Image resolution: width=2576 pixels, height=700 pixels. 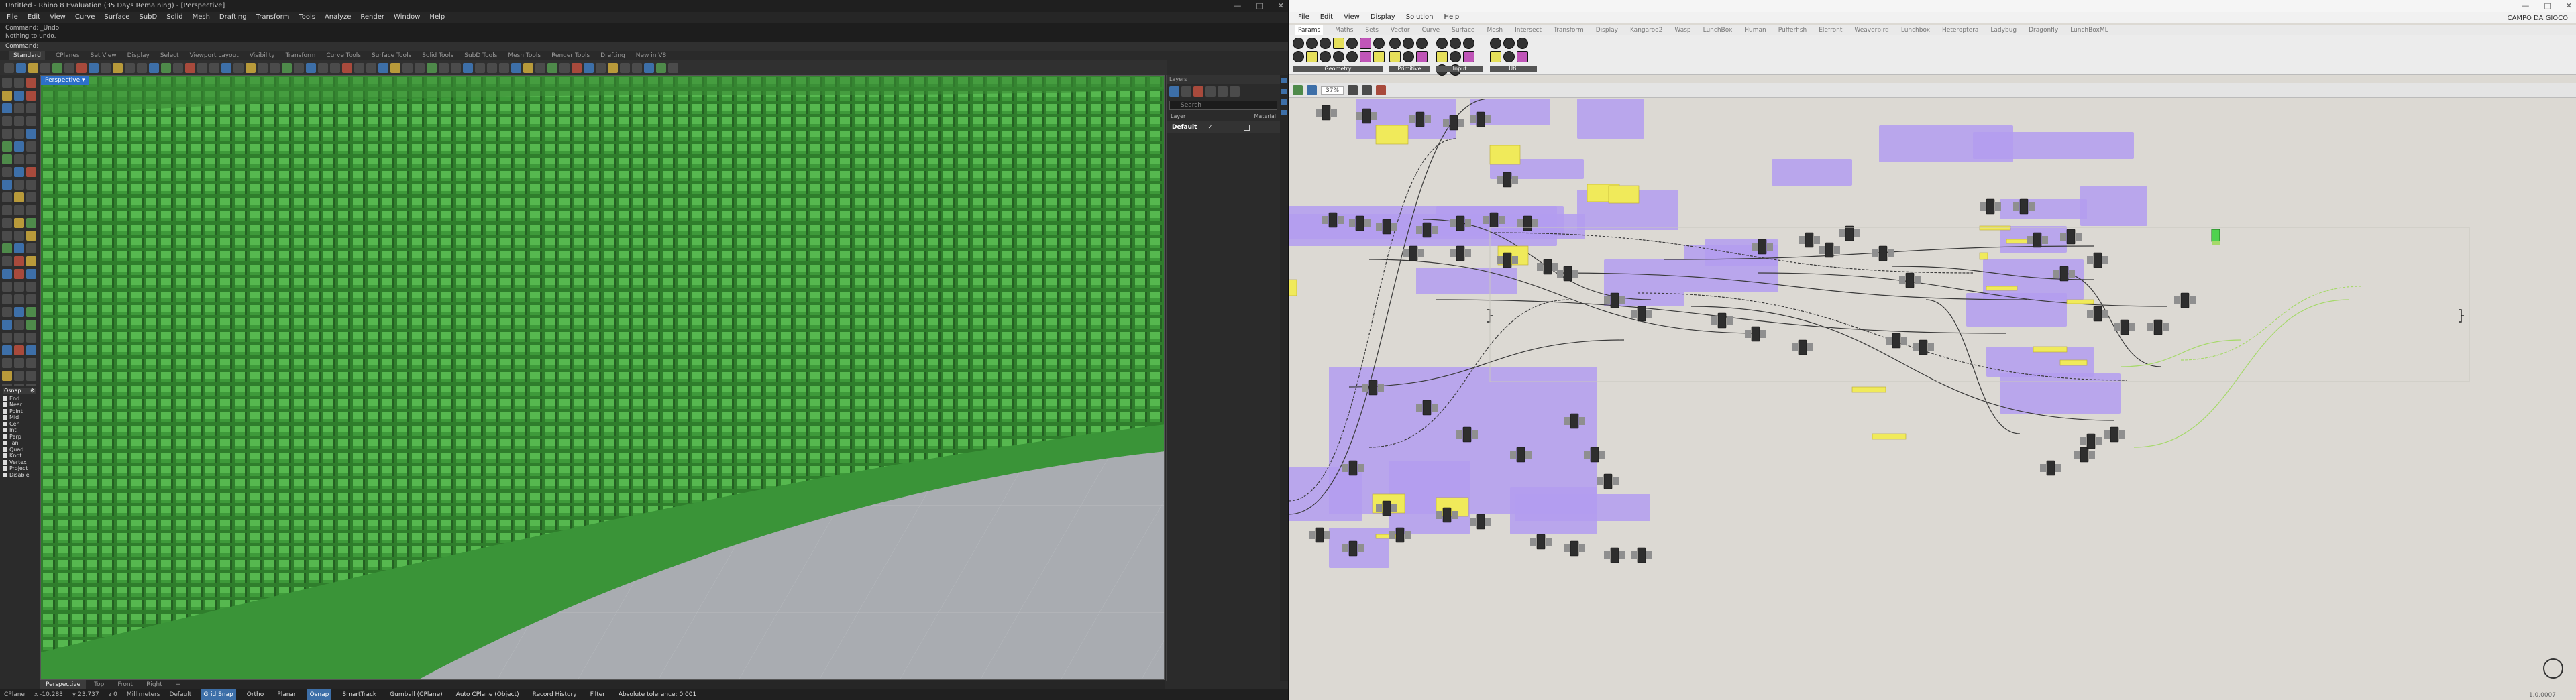 What do you see at coordinates (2043, 30) in the screenshot?
I see `gh-tab: Dragonfly` at bounding box center [2043, 30].